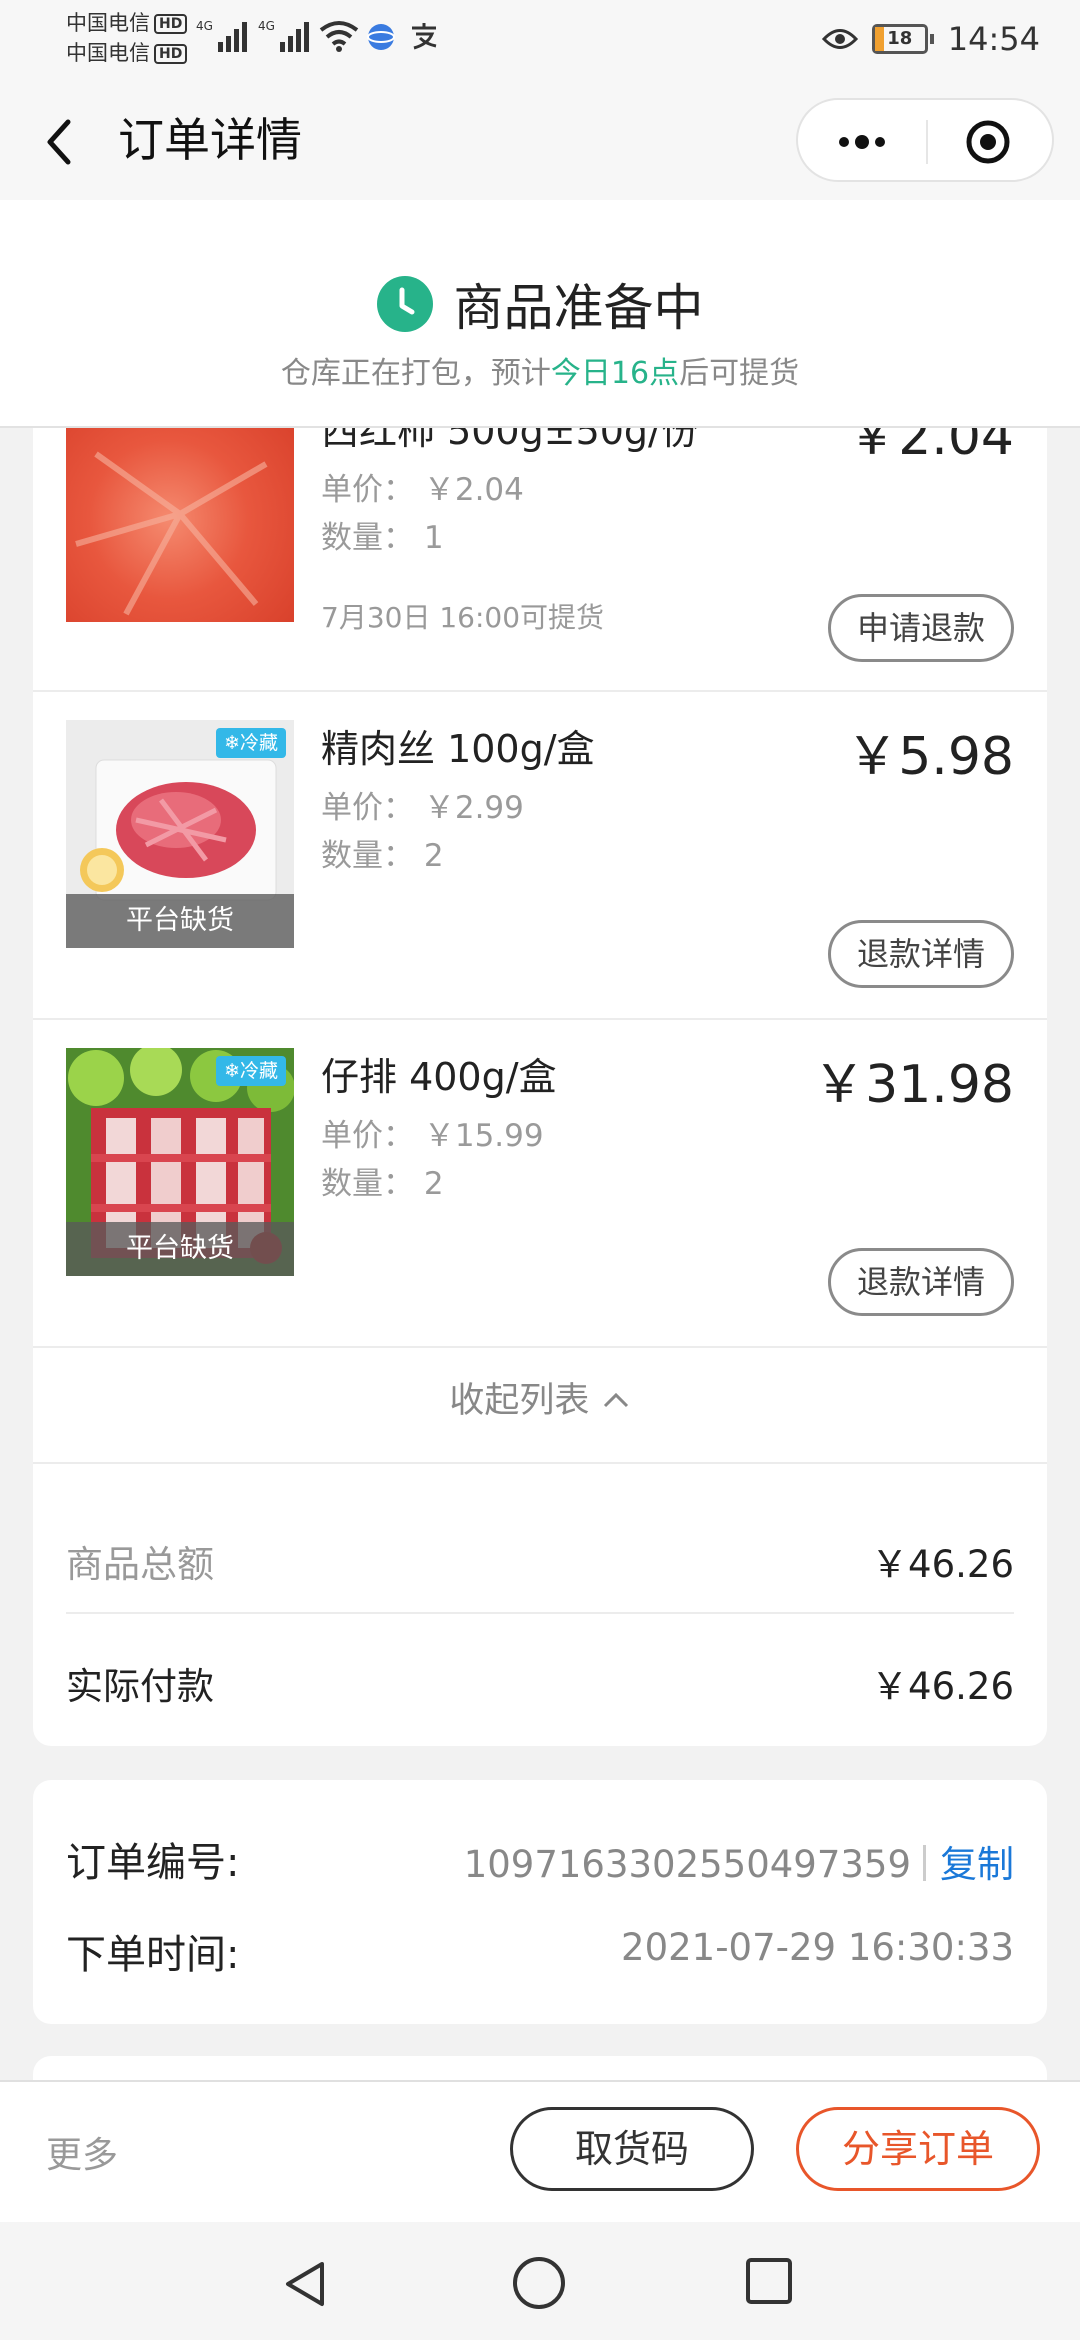 Image resolution: width=1080 pixels, height=2340 pixels. What do you see at coordinates (942, 1686) in the screenshot?
I see `paid-value: ￥46.26` at bounding box center [942, 1686].